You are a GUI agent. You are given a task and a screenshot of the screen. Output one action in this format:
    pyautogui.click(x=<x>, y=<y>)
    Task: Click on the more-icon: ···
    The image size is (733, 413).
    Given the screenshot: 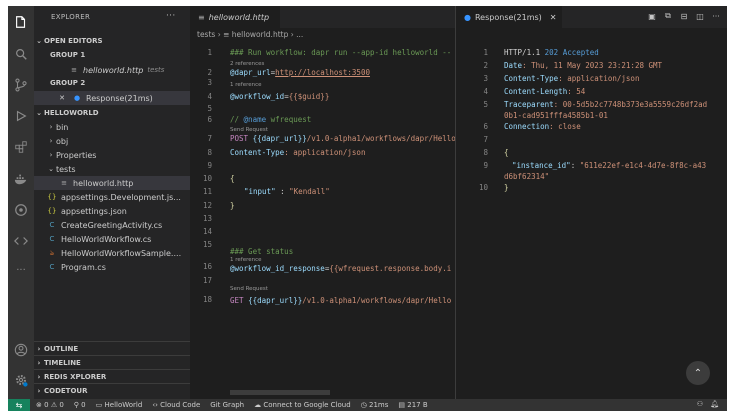 What is the action you would take?
    pyautogui.click(x=21, y=270)
    